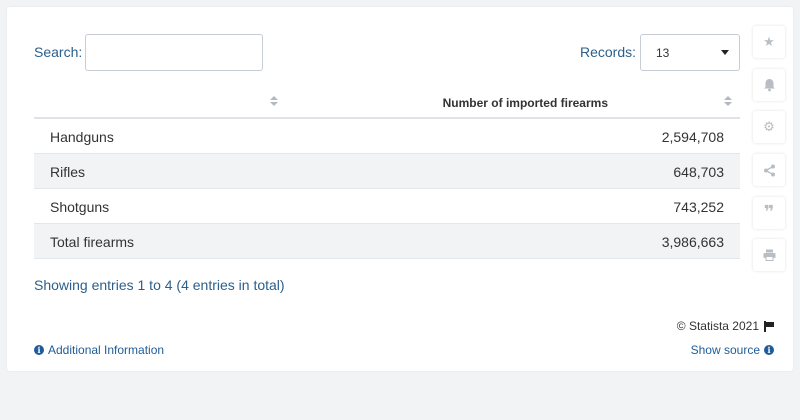  I want to click on share-icon, so click(769, 170).